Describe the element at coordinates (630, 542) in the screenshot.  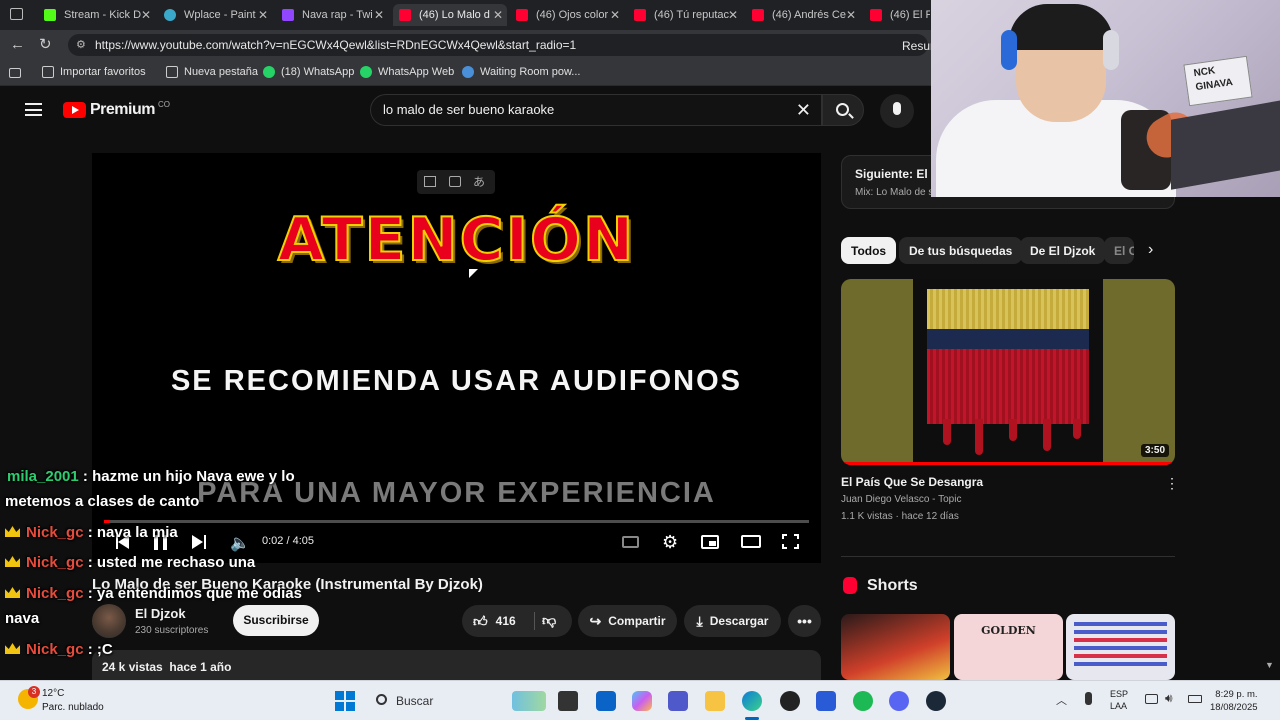
I see `subtitles-icon` at that location.